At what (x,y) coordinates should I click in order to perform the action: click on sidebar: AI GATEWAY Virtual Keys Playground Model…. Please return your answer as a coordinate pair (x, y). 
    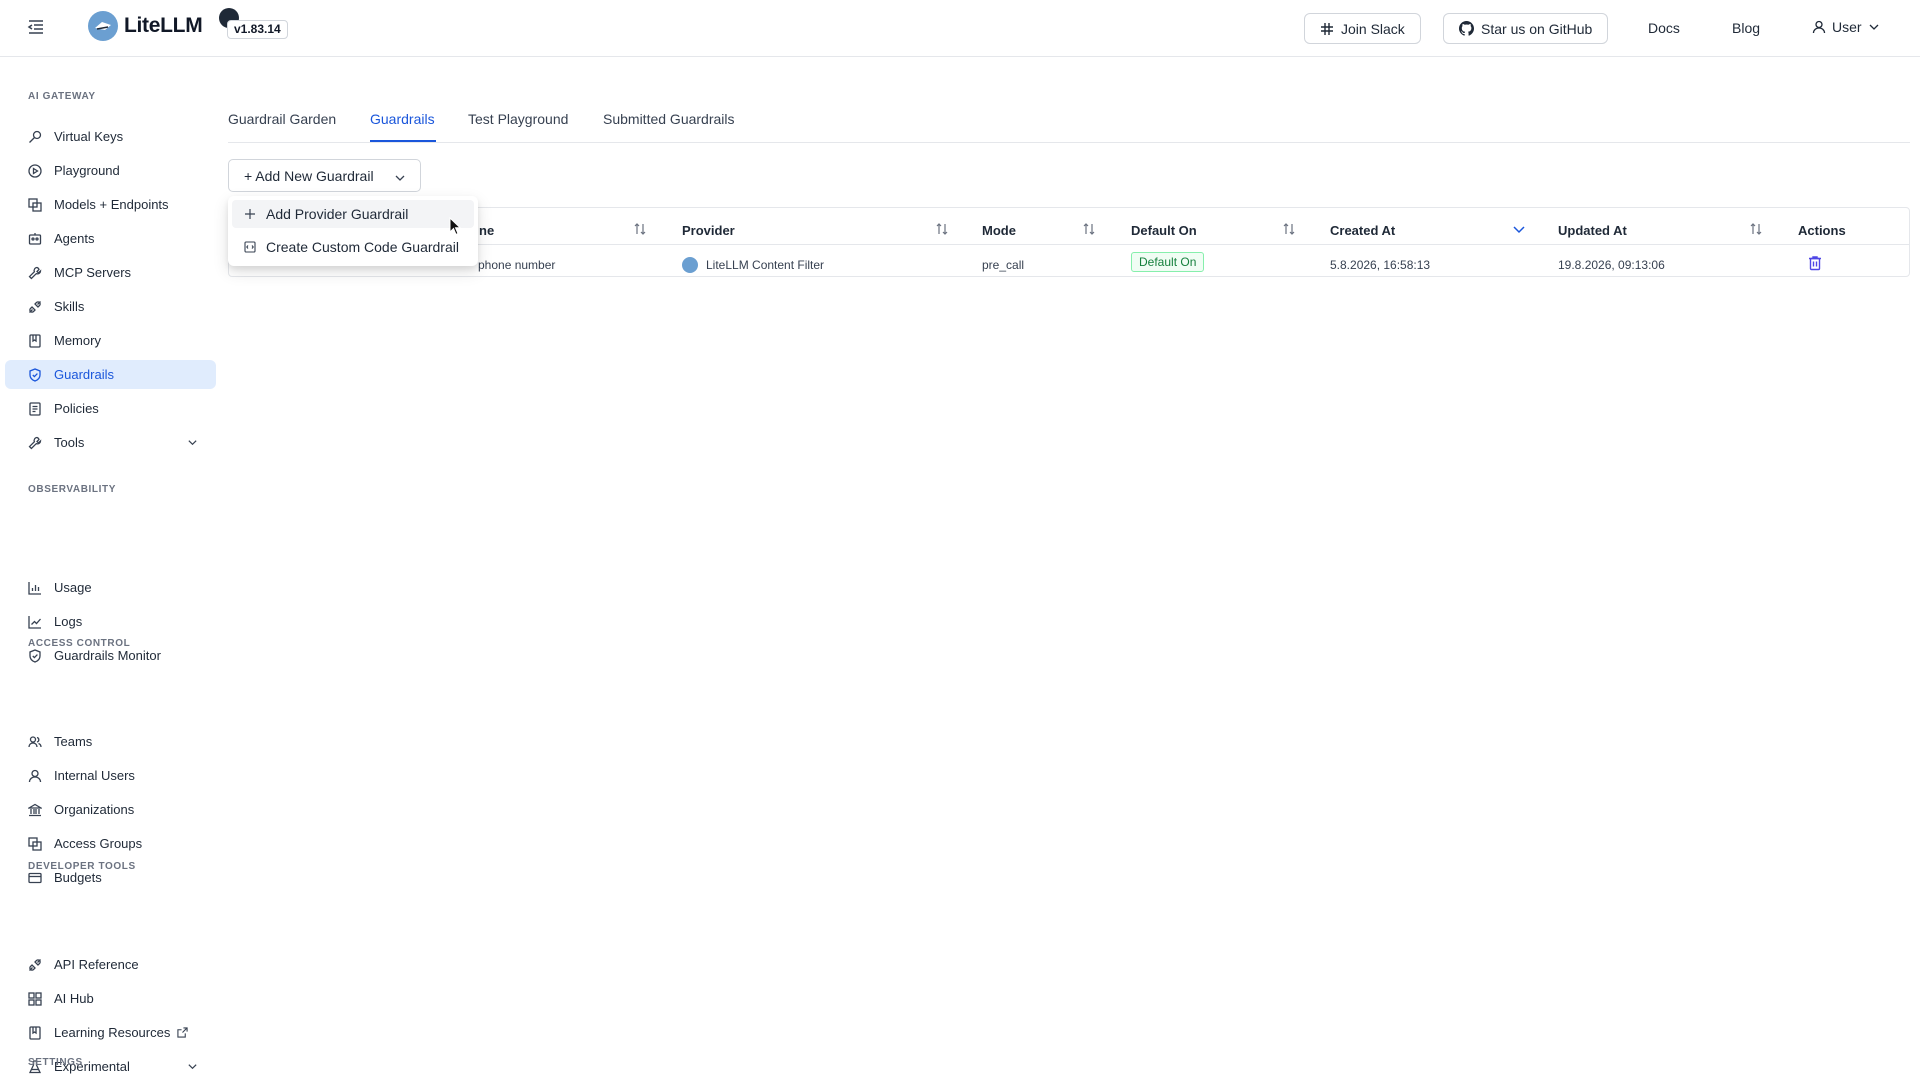
    Looking at the image, I should click on (111, 568).